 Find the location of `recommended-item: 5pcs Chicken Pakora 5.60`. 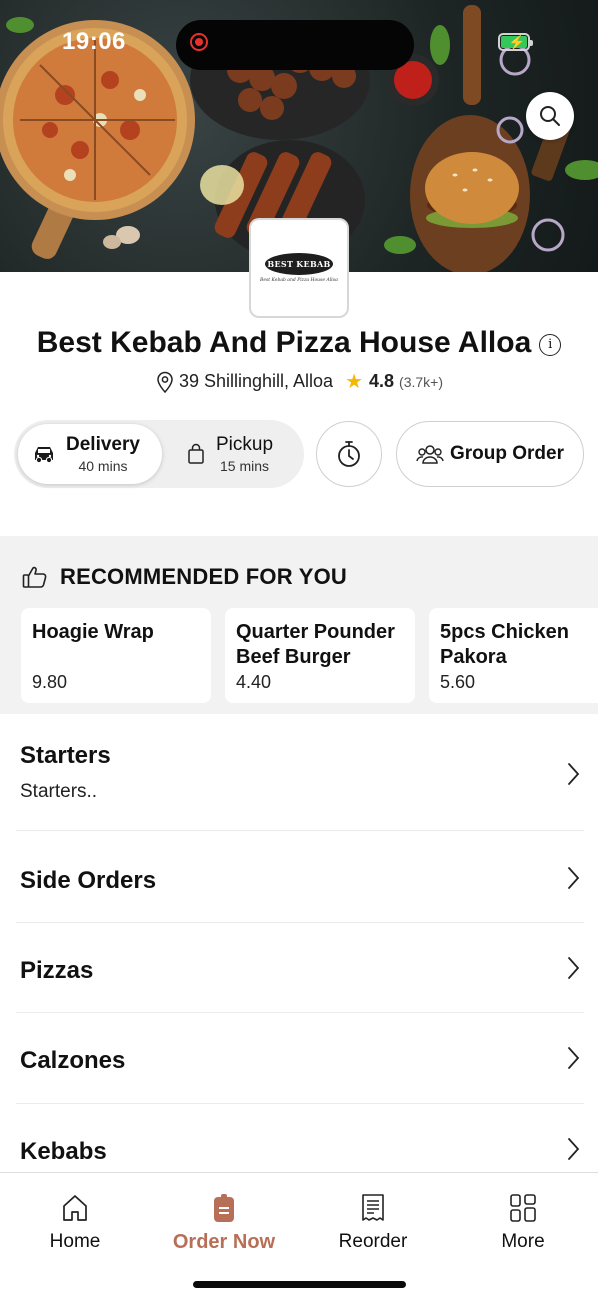

recommended-item: 5pcs Chicken Pakora 5.60 is located at coordinates (513, 655).